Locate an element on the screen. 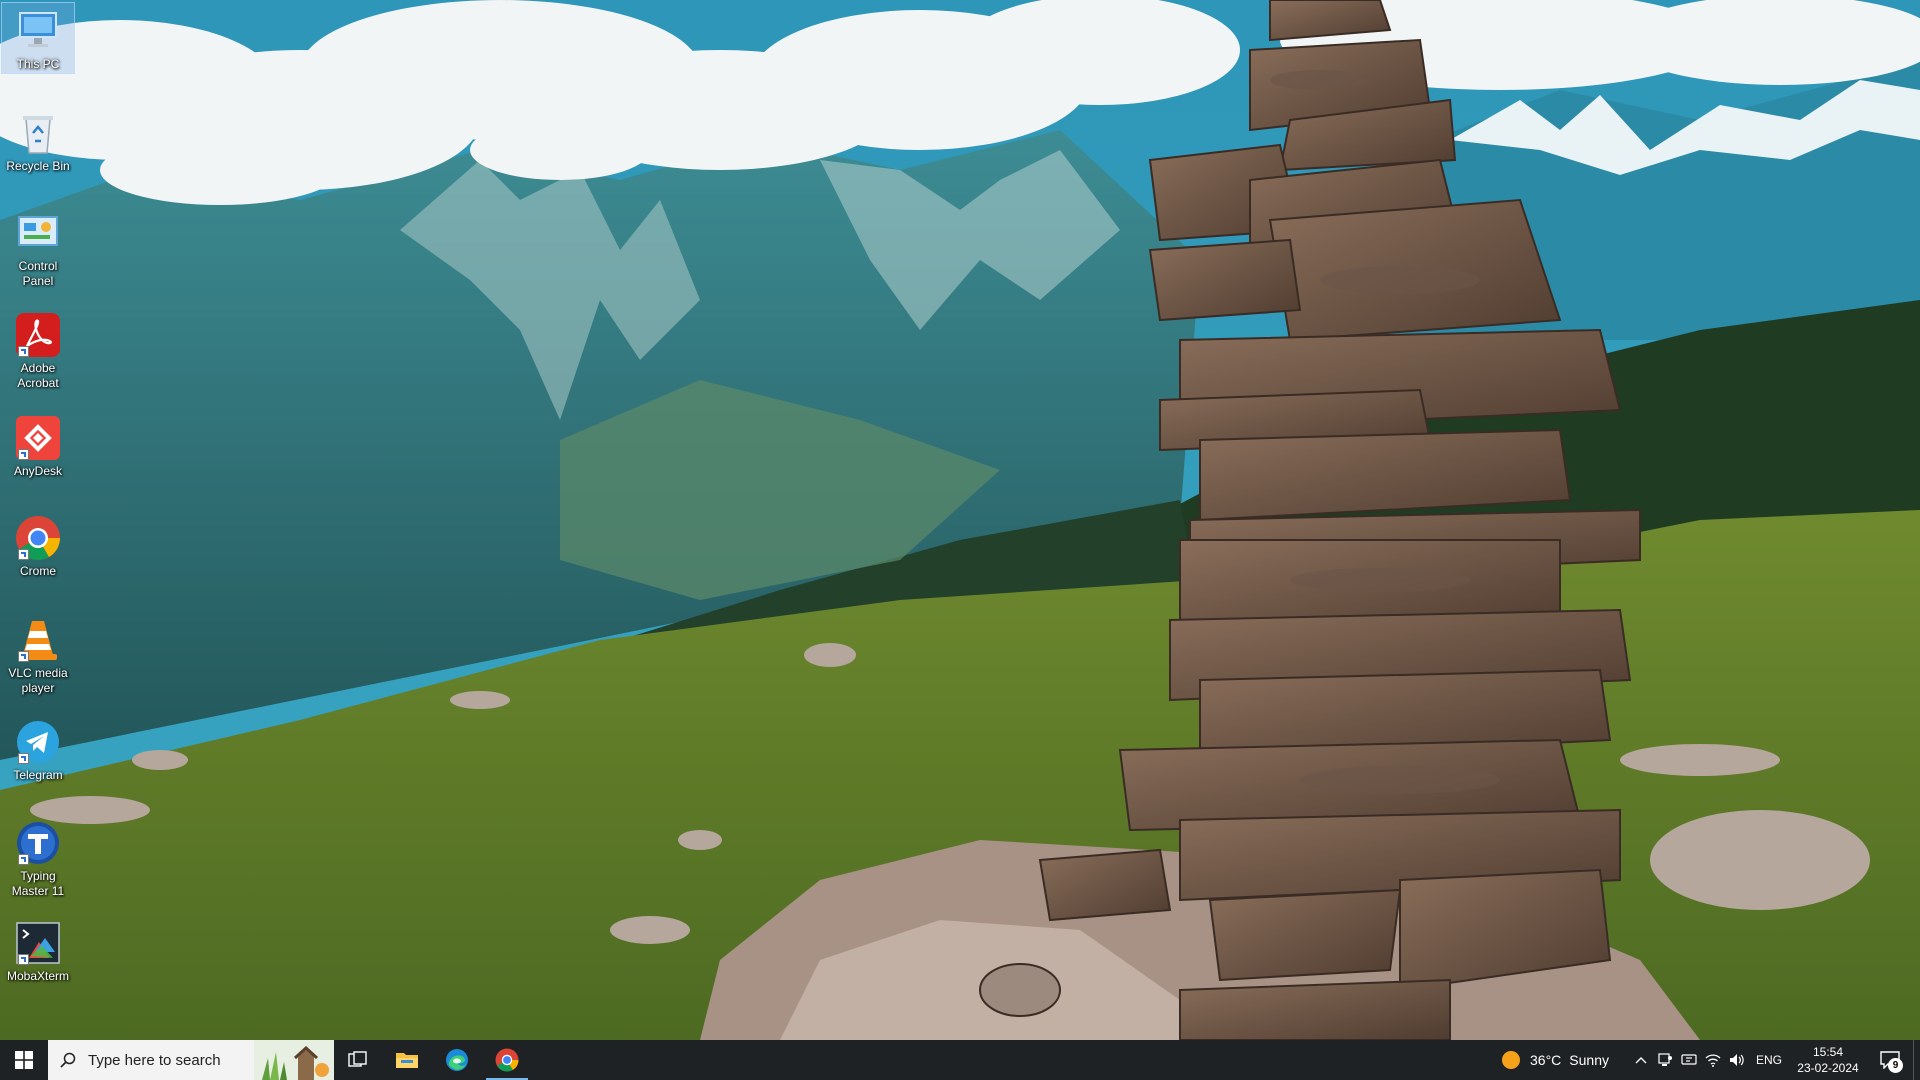 This screenshot has height=1080, width=1920. search-highlight-illustration-icon is located at coordinates (294, 1060).